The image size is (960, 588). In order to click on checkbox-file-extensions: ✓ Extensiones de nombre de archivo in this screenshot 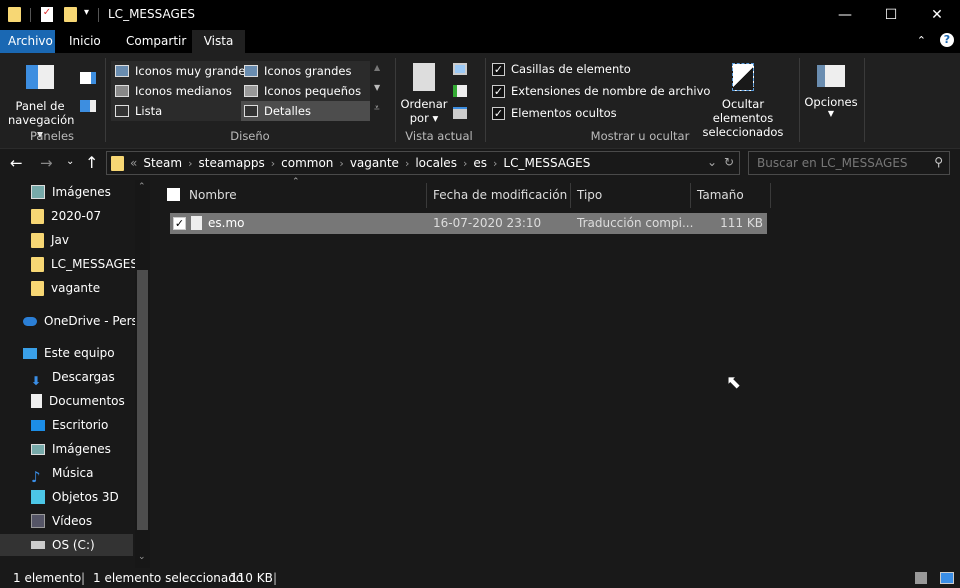, I will do `click(601, 91)`.